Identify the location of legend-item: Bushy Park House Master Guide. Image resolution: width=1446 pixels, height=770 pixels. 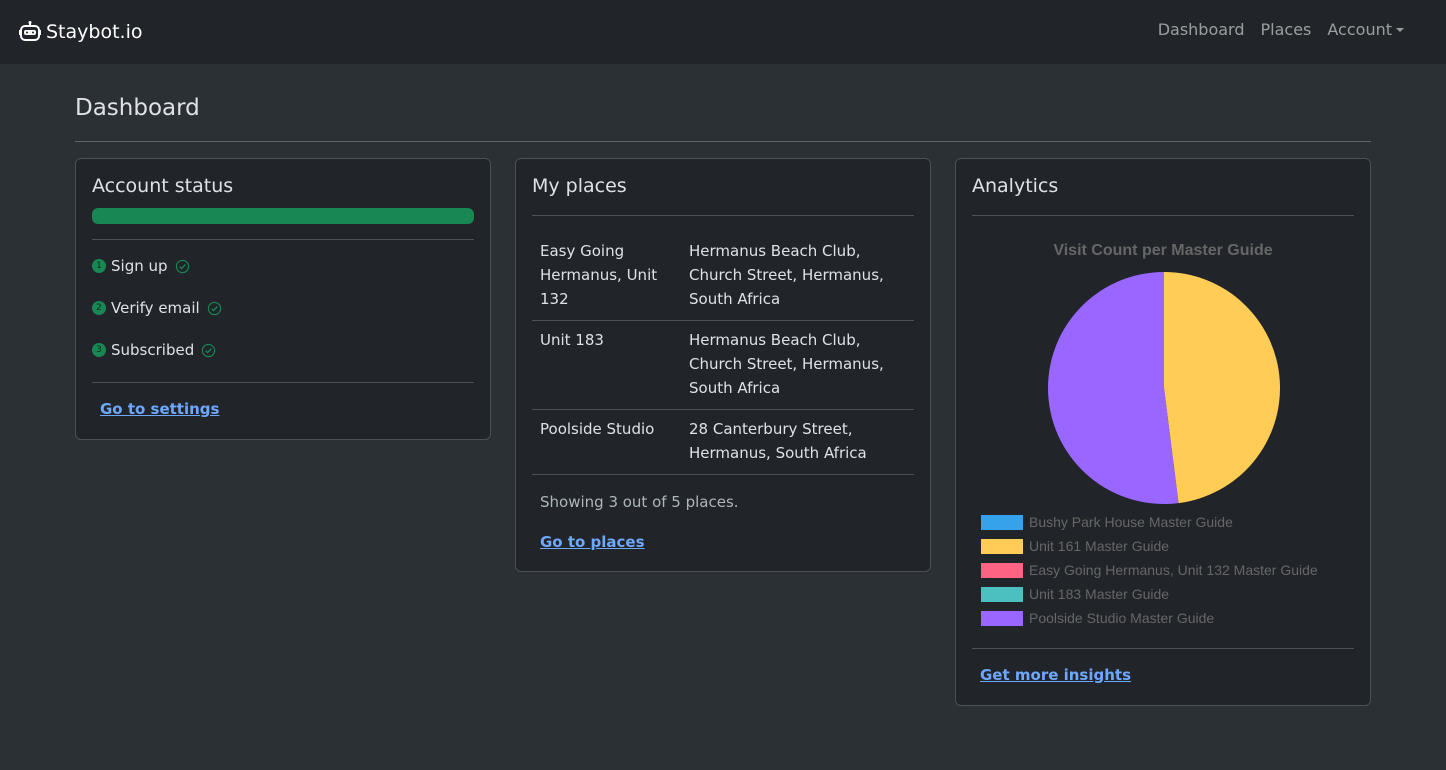
(1149, 522).